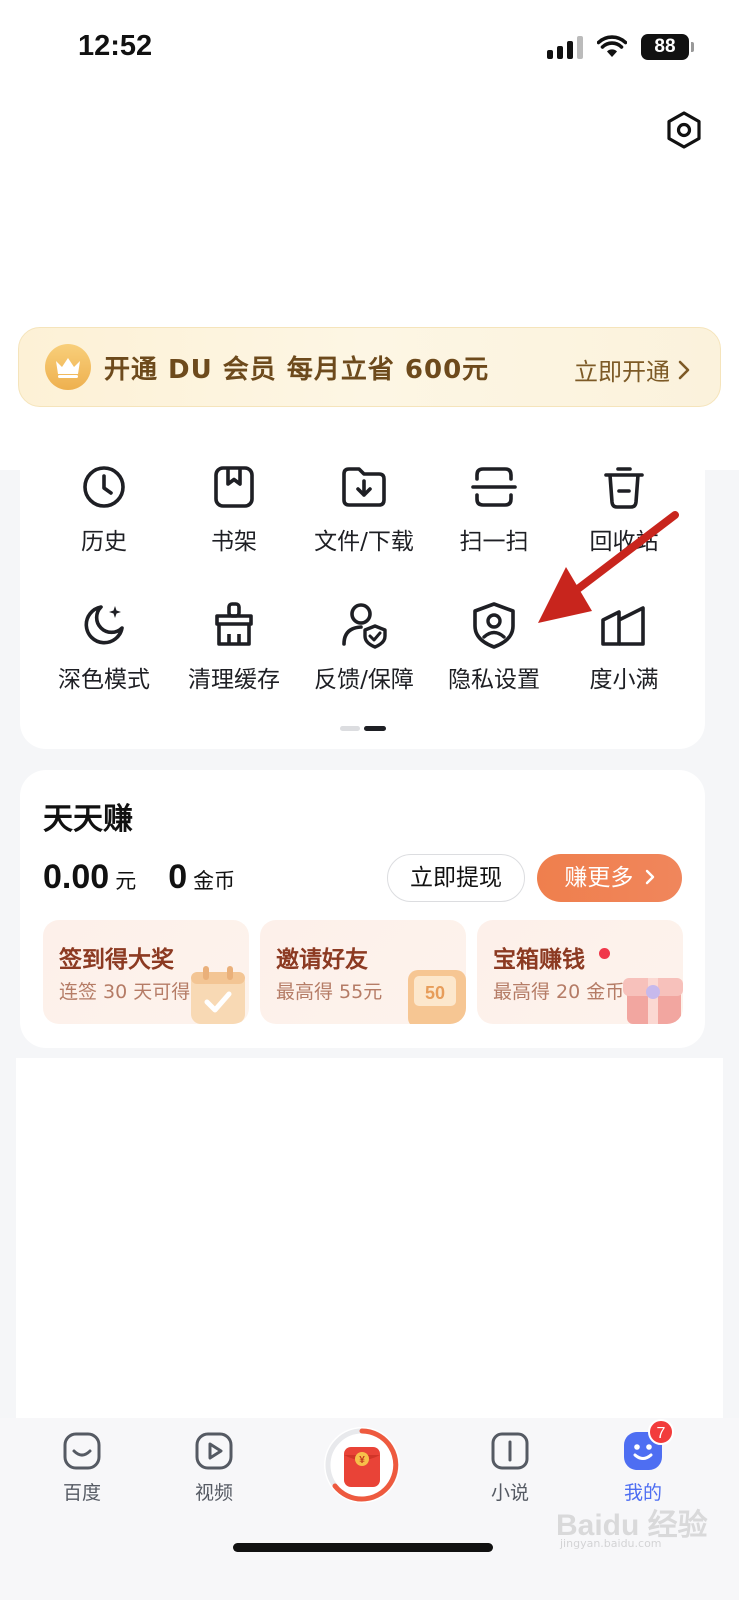 This screenshot has height=1600, width=739. I want to click on tool-label: 历史, so click(104, 542).